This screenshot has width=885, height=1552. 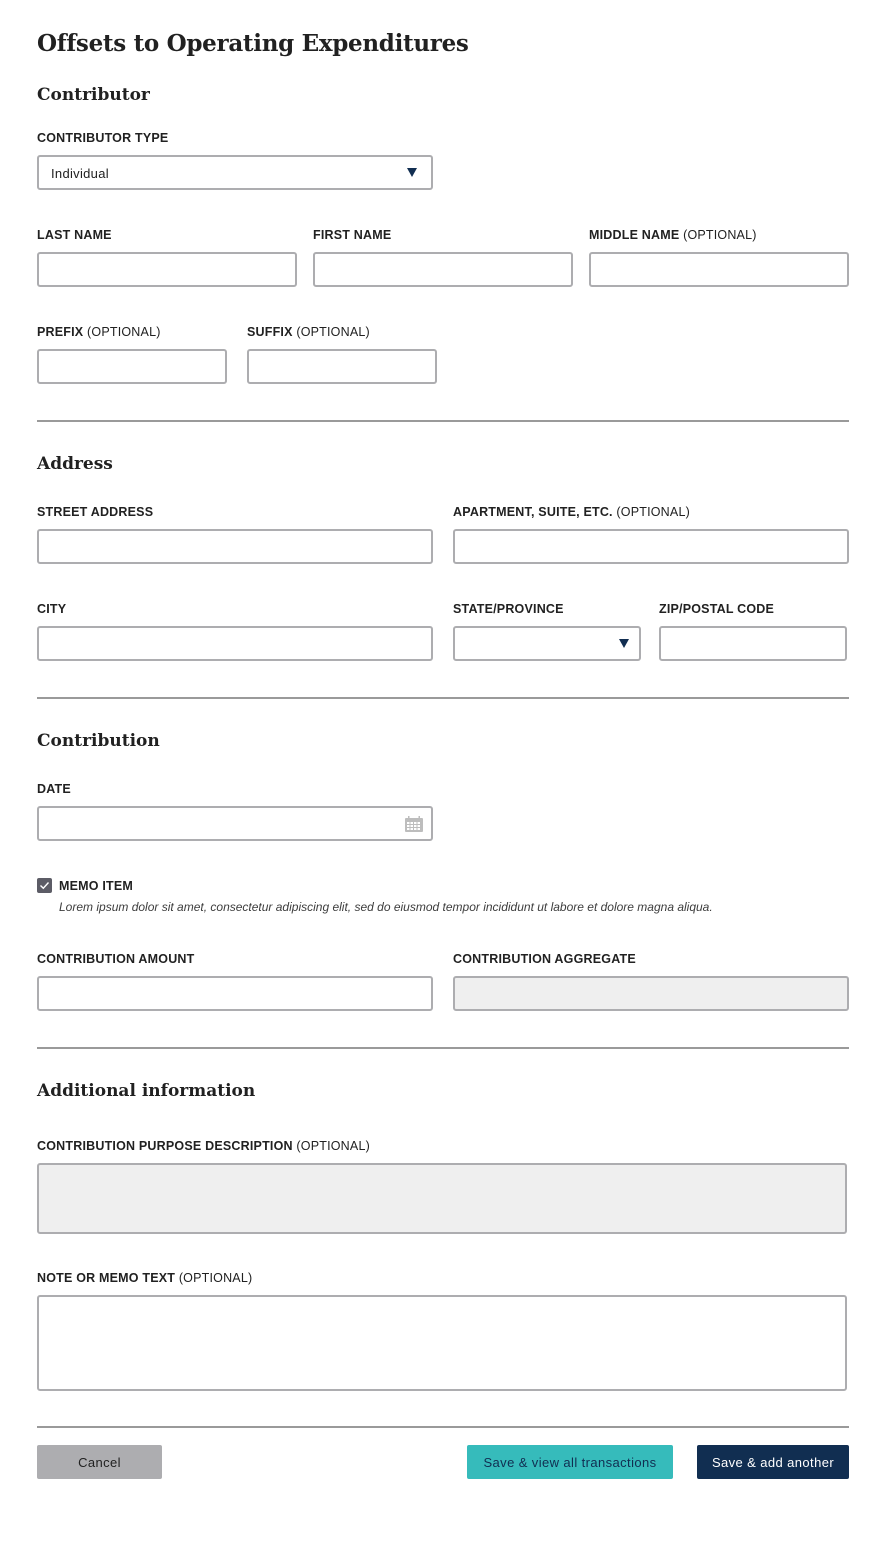 What do you see at coordinates (60, 332) in the screenshot?
I see `prefix-label-text: PREFIX` at bounding box center [60, 332].